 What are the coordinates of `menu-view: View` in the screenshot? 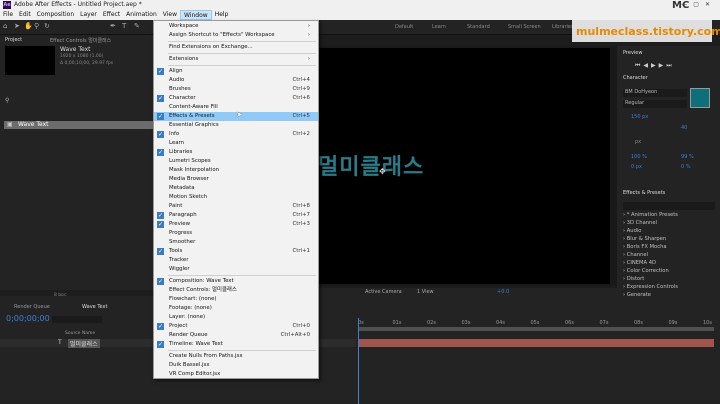 It's located at (170, 15).